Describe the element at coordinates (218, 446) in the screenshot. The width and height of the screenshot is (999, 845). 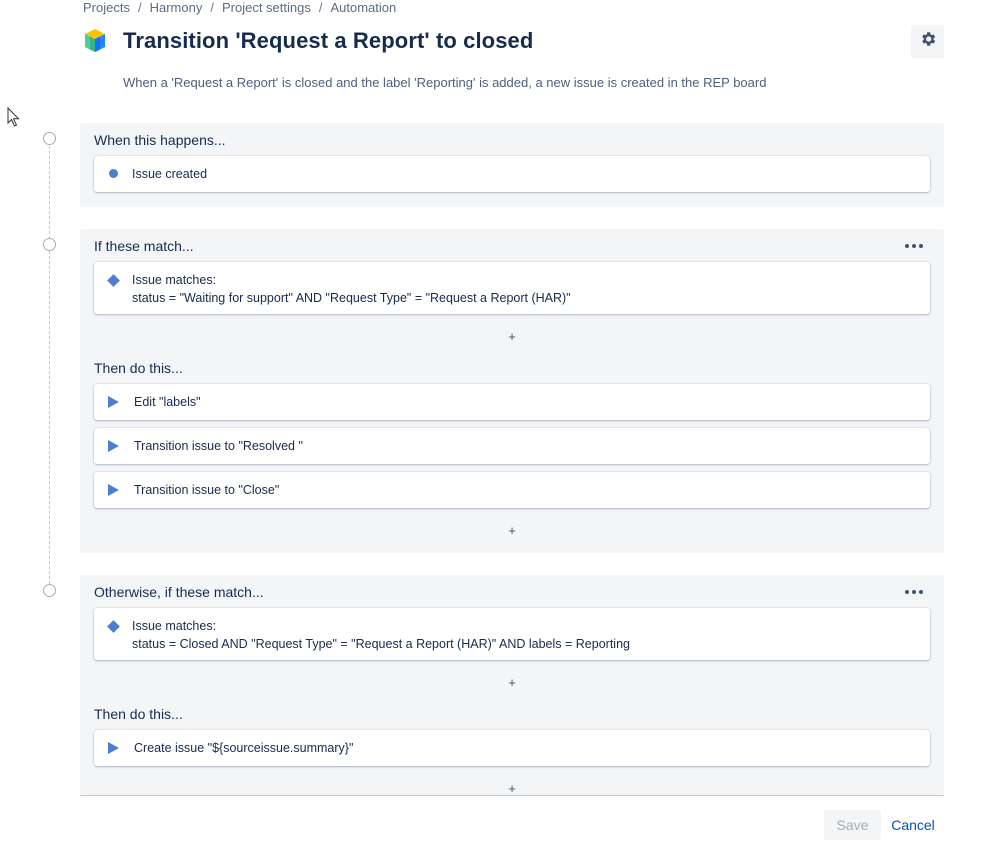
I see `action-text: Transition issue to "Resolved "` at that location.